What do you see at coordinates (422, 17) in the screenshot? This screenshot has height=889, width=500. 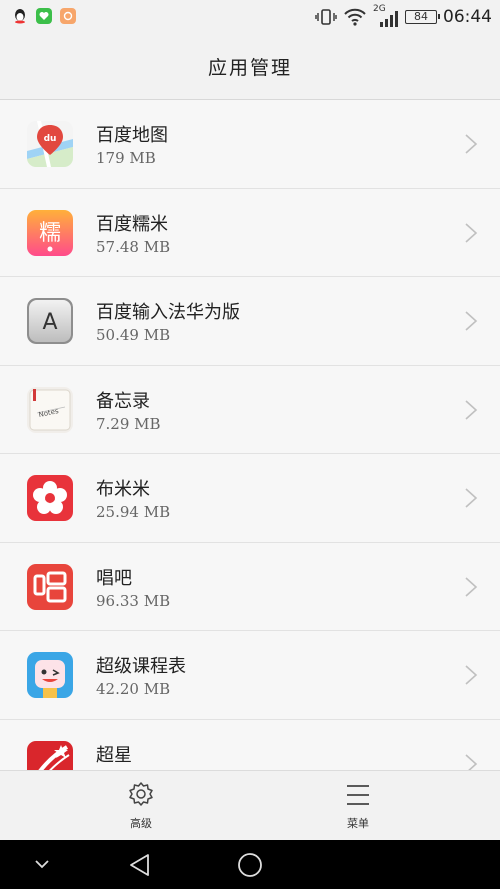 I see `battery-icon: 84` at bounding box center [422, 17].